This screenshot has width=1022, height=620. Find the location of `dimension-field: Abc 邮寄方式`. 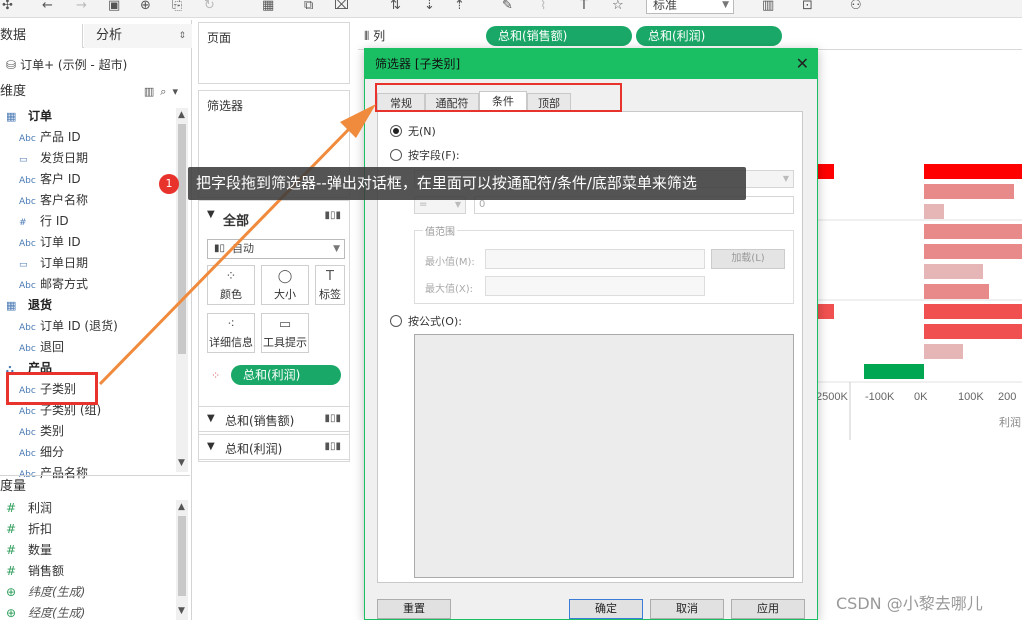

dimension-field: Abc 邮寄方式 is located at coordinates (44, 284).